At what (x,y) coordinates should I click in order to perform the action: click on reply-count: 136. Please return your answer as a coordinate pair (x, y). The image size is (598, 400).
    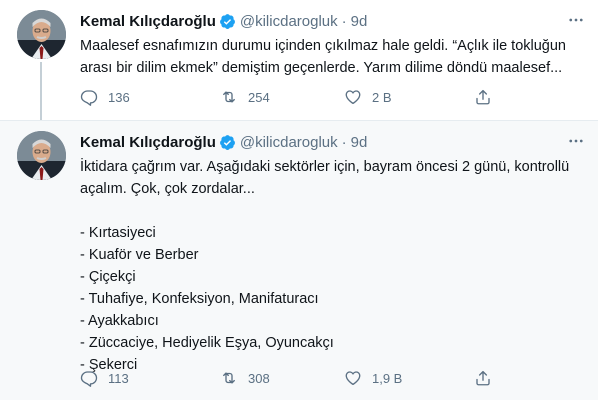
    Looking at the image, I should click on (119, 97).